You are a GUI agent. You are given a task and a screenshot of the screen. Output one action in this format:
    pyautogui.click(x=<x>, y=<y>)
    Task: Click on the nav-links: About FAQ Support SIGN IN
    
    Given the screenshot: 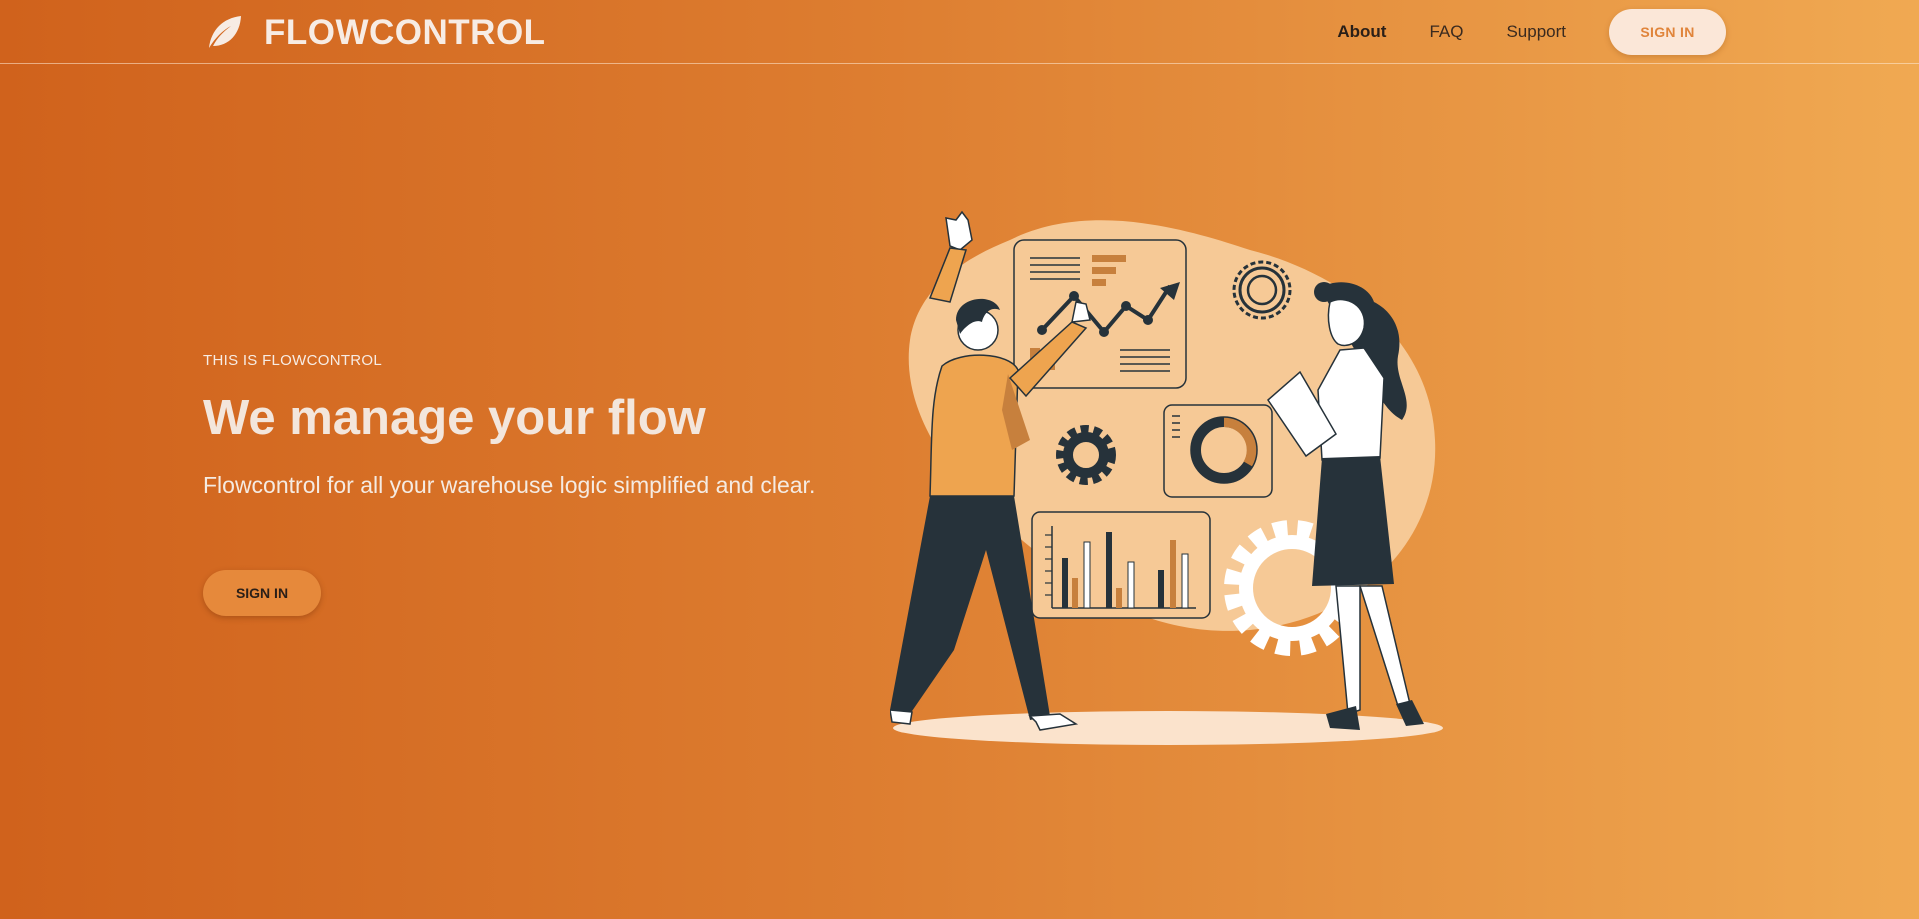 What is the action you would take?
    pyautogui.click(x=1531, y=32)
    